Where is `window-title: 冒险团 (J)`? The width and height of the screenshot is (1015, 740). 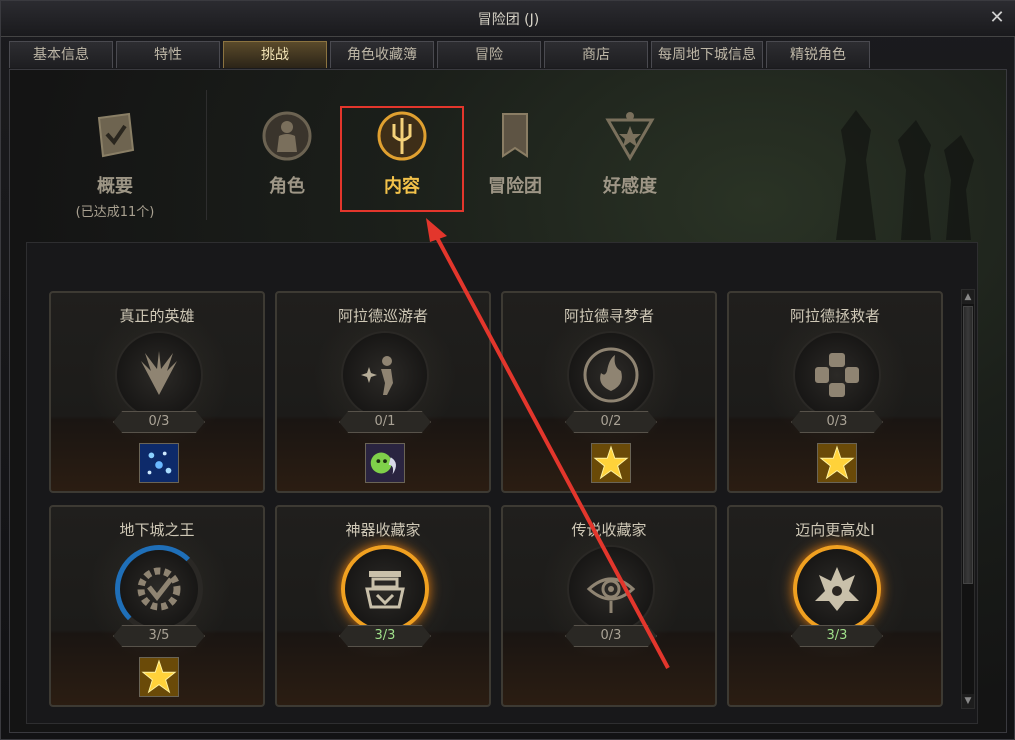
window-title: 冒险团 (J) is located at coordinates (508, 20).